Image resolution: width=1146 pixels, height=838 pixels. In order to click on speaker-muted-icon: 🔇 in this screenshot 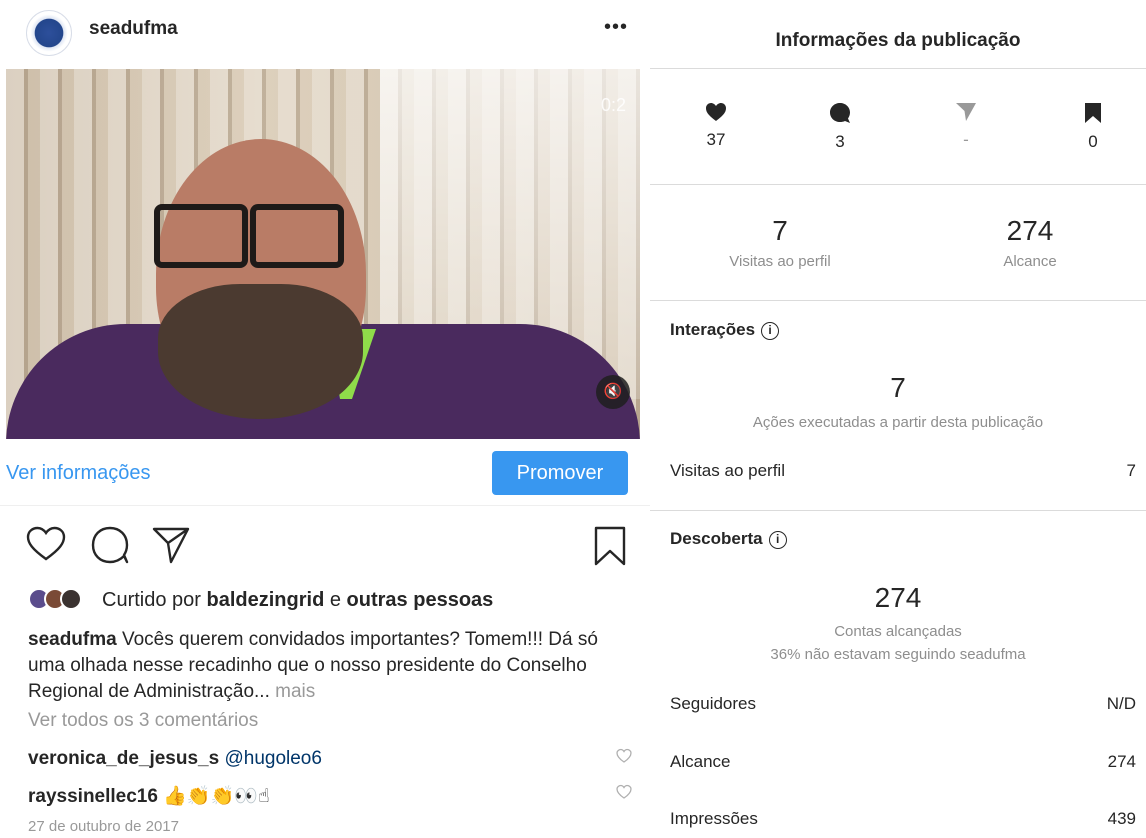, I will do `click(613, 392)`.